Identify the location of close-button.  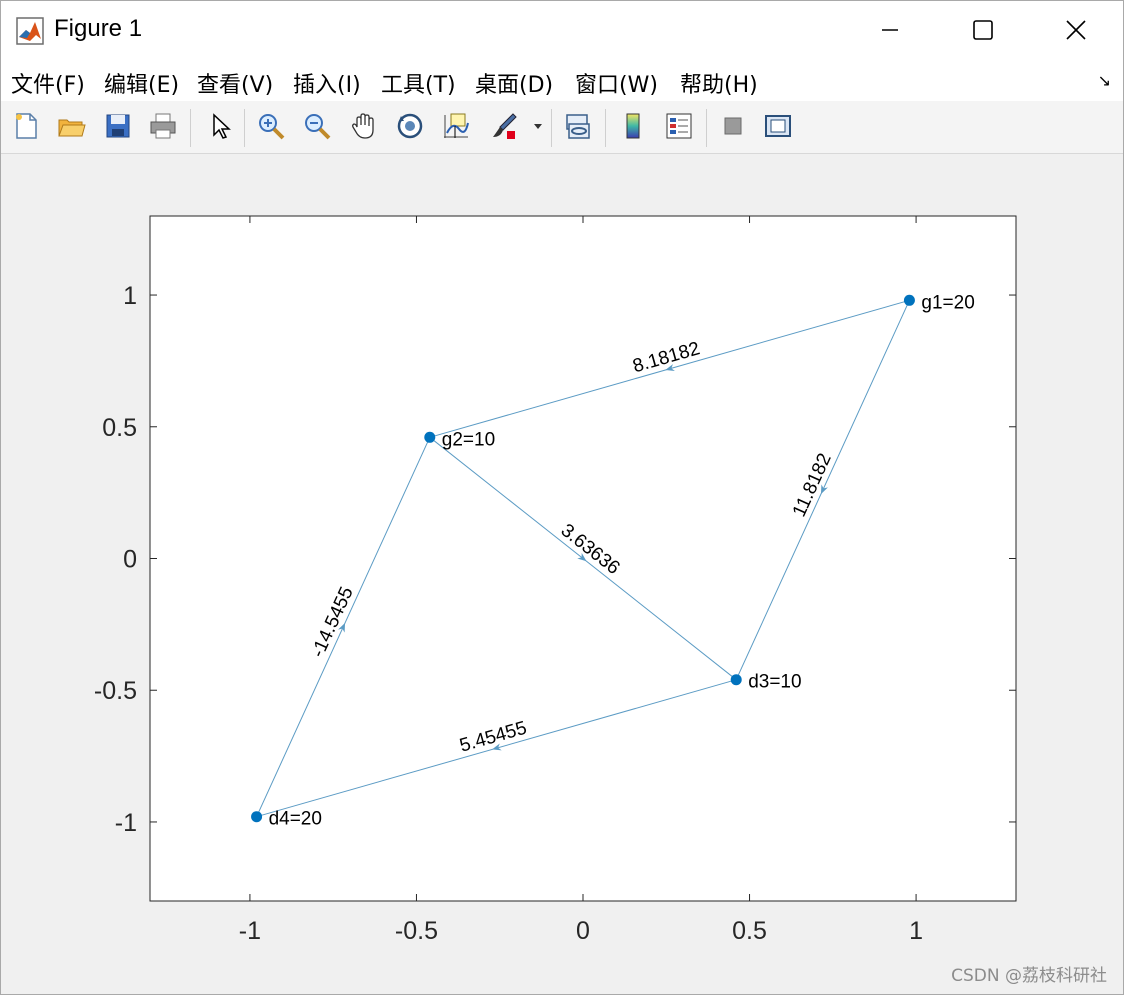
(1076, 30).